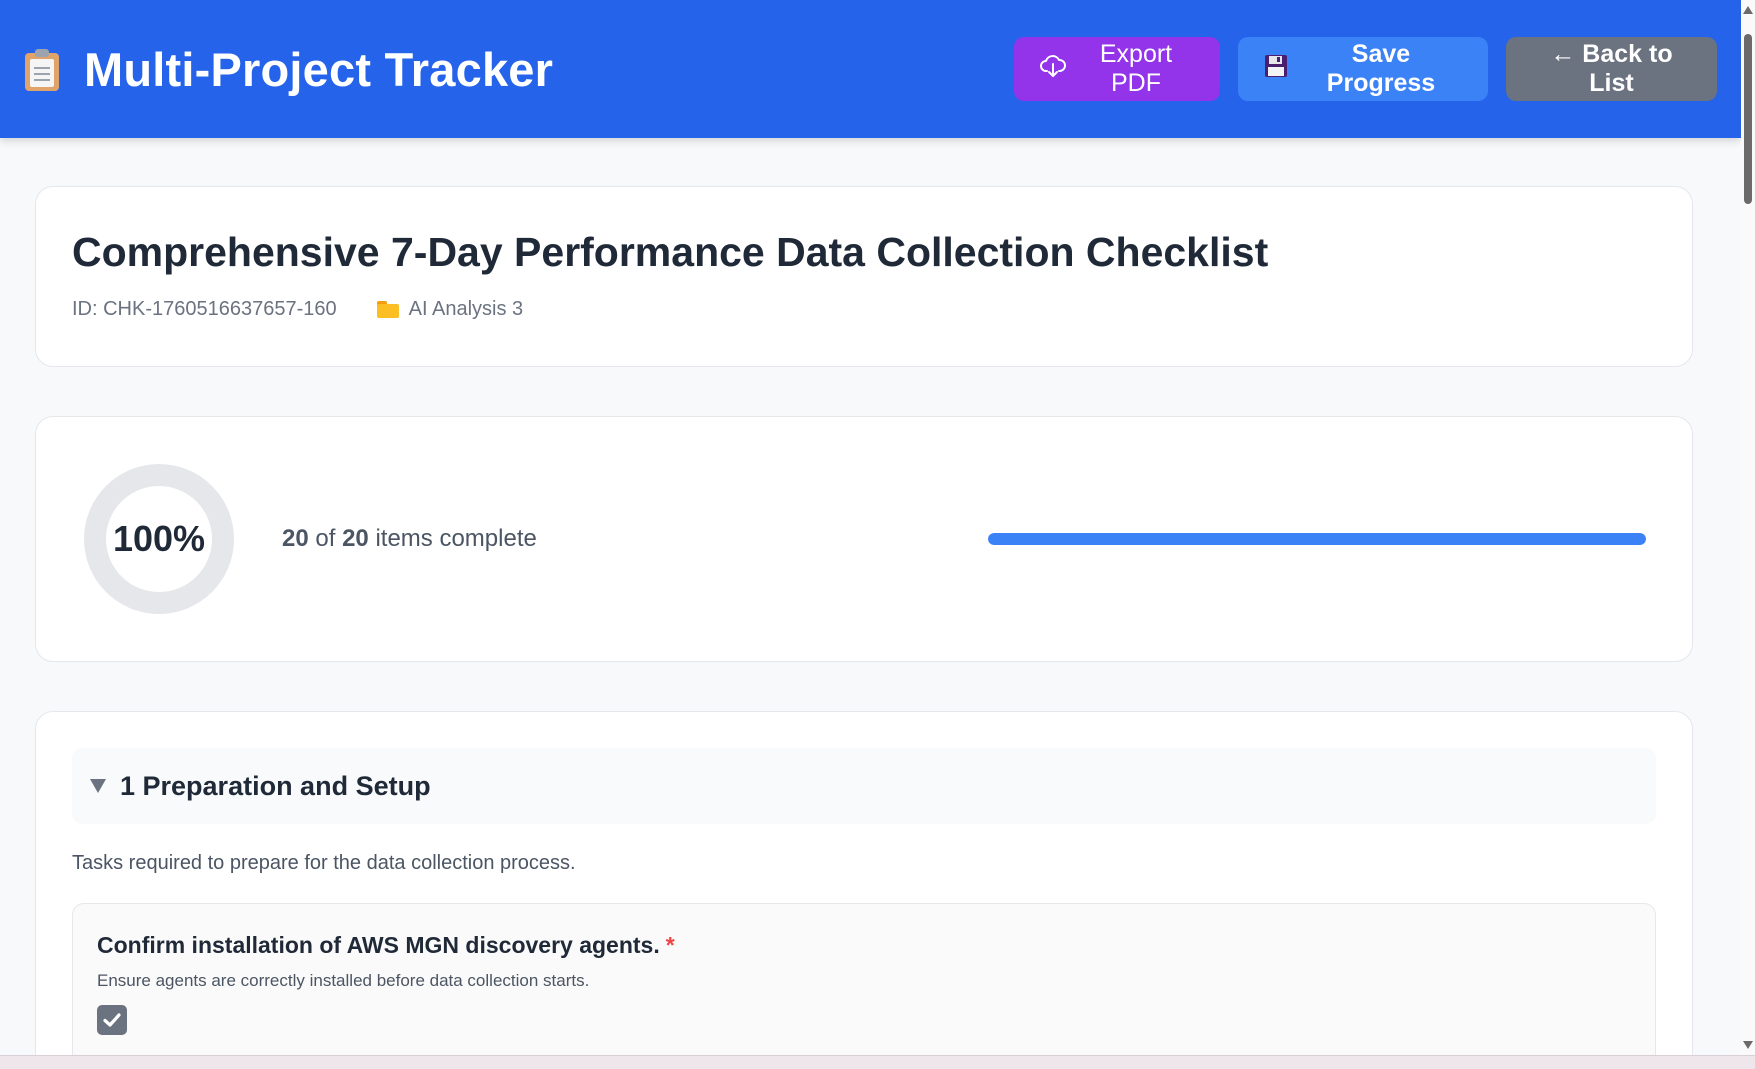  Describe the element at coordinates (1053, 69) in the screenshot. I see `cloud-download-icon` at that location.